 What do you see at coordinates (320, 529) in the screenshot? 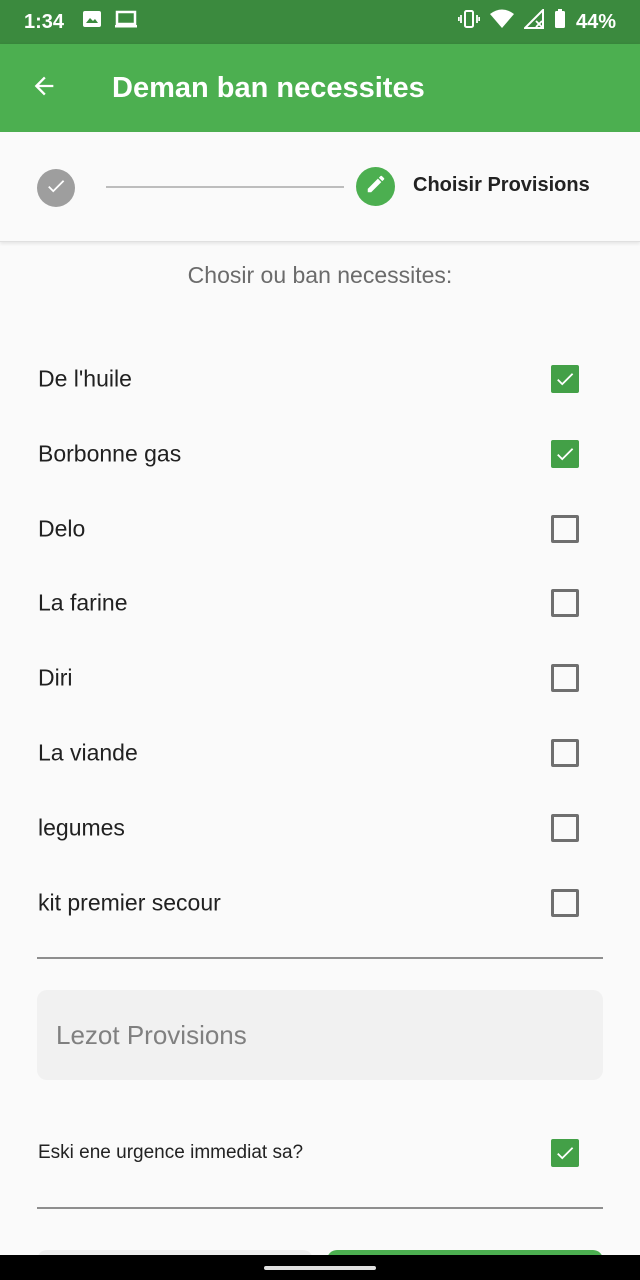
I see `provision-item: Delo` at bounding box center [320, 529].